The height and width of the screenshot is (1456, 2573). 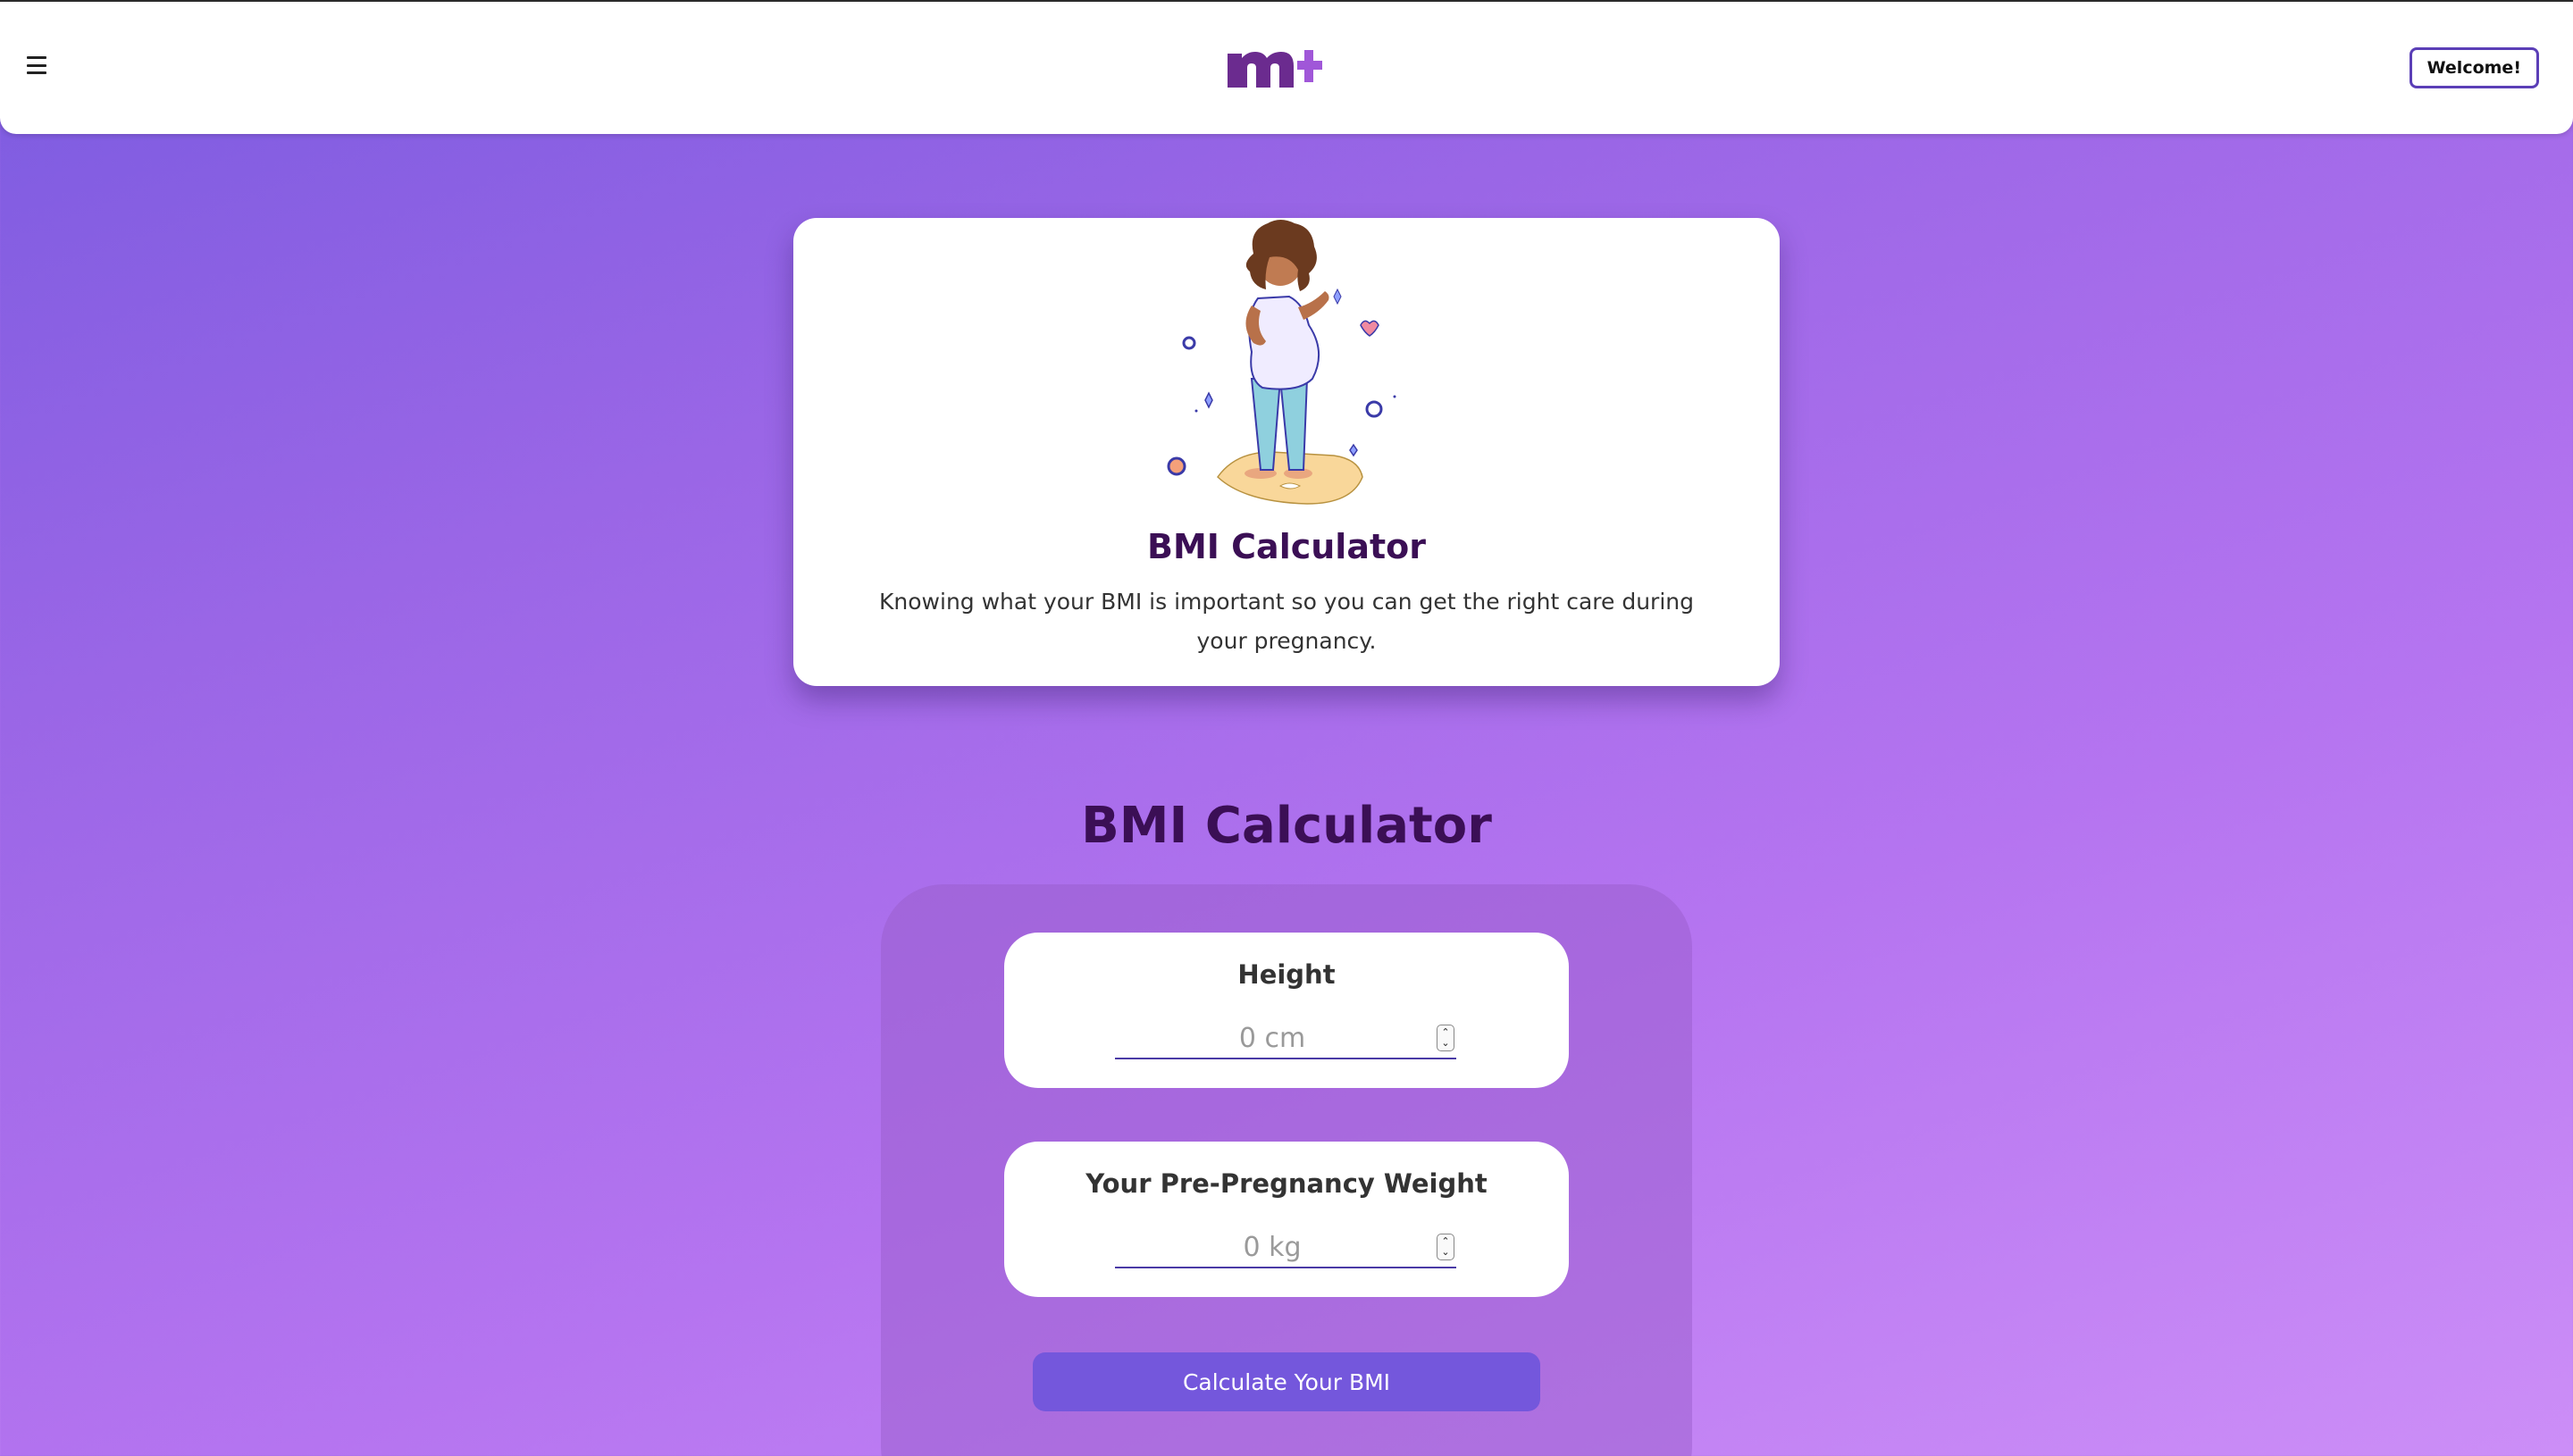 I want to click on m-plus-logo-icon, so click(x=1275, y=66).